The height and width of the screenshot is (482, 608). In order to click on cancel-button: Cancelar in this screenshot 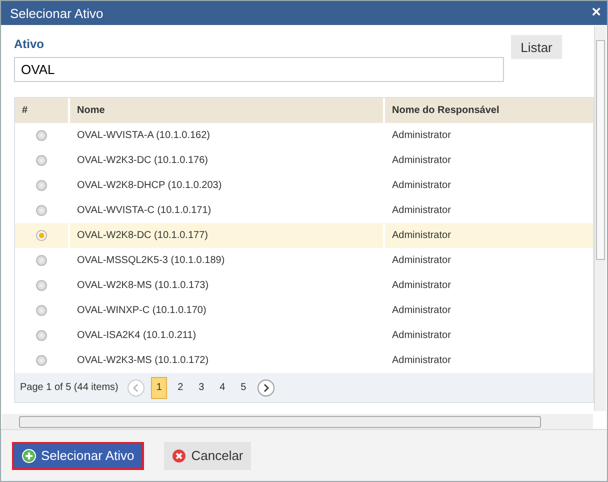, I will do `click(208, 456)`.